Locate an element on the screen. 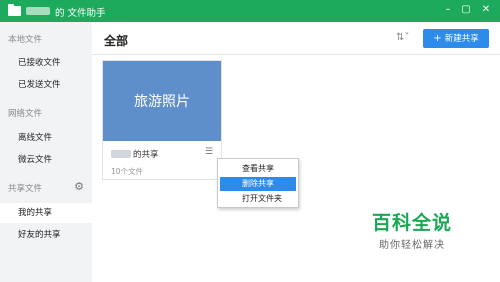 The width and height of the screenshot is (500, 282). section-local-files: 本地文件 is located at coordinates (25, 40).